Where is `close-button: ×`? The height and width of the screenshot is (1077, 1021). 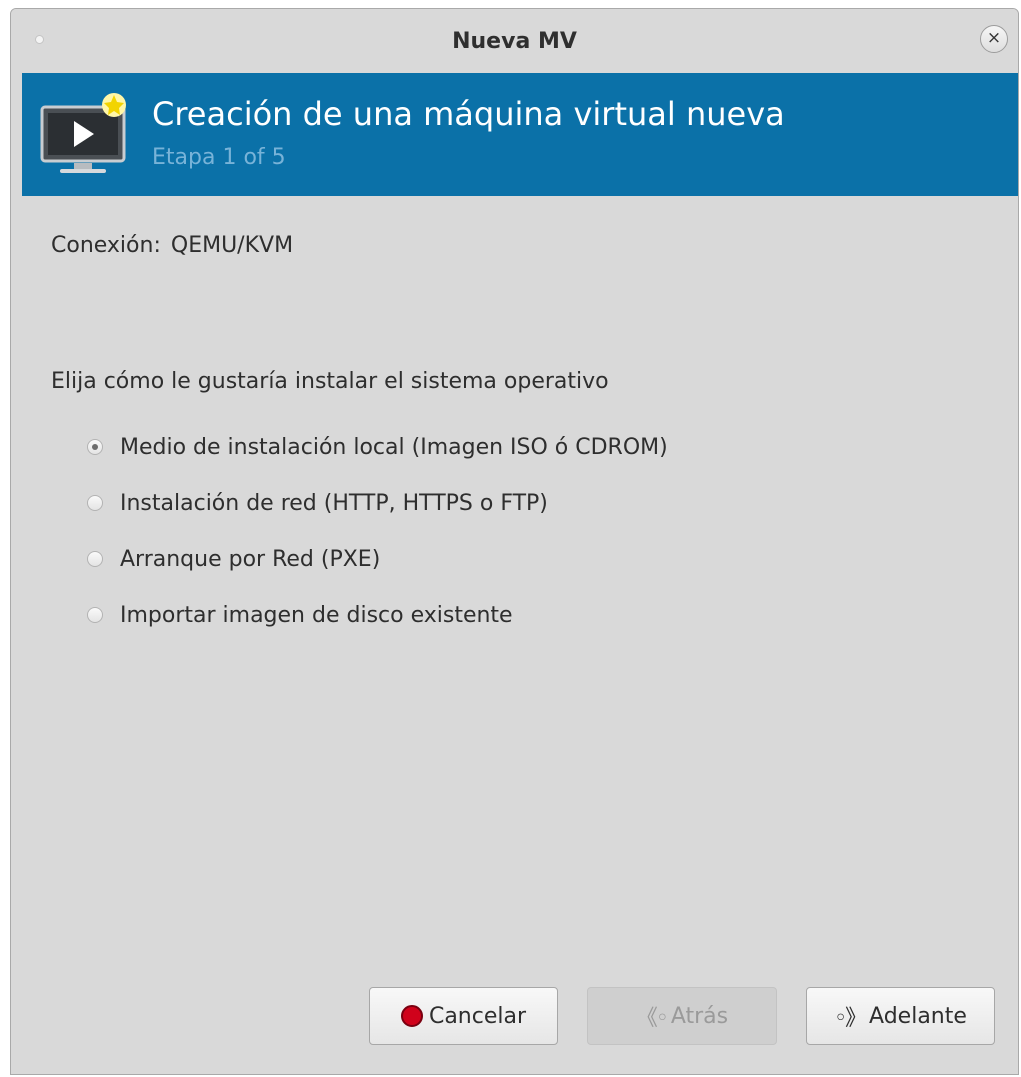
close-button: × is located at coordinates (994, 39).